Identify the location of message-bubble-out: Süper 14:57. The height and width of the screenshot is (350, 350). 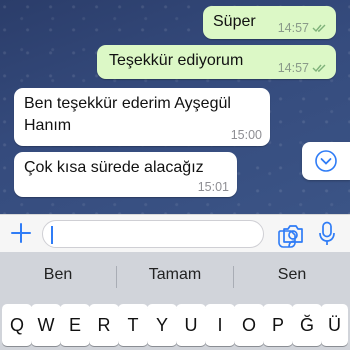
(269, 22).